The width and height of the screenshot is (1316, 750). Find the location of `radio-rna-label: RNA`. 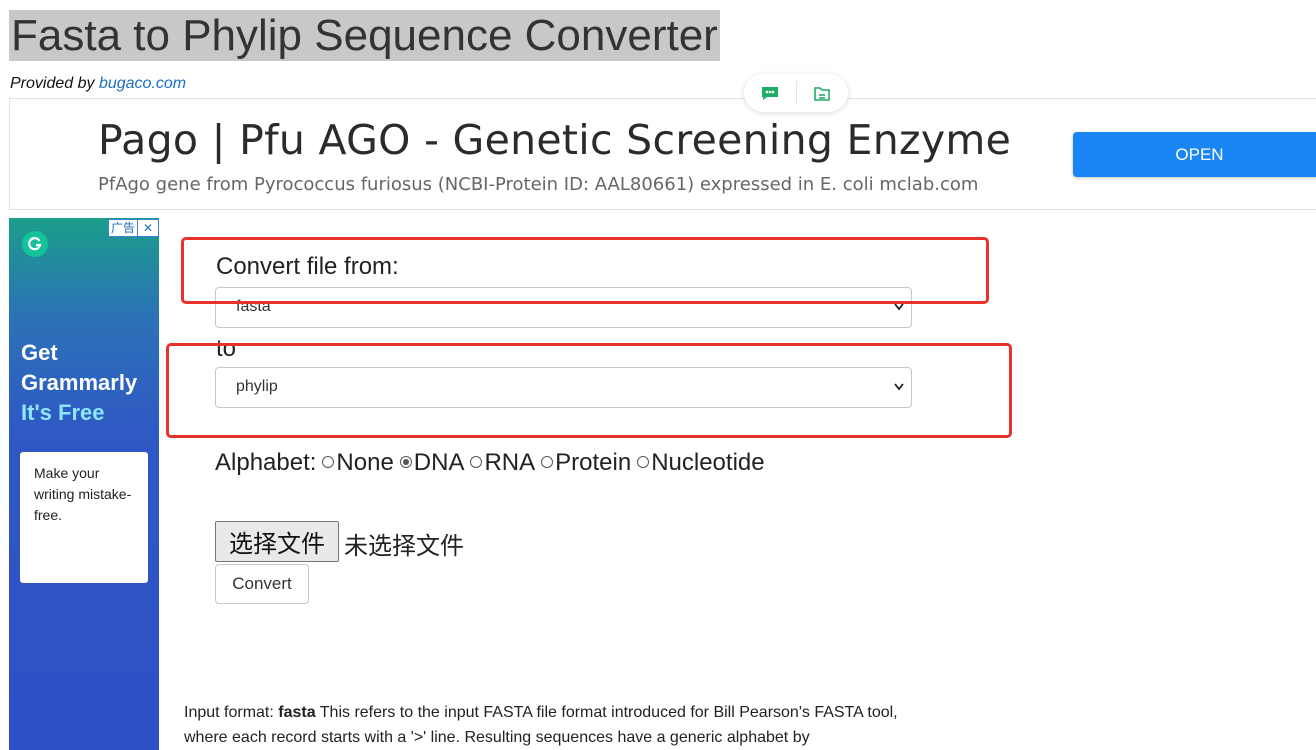

radio-rna-label: RNA is located at coordinates (509, 462).